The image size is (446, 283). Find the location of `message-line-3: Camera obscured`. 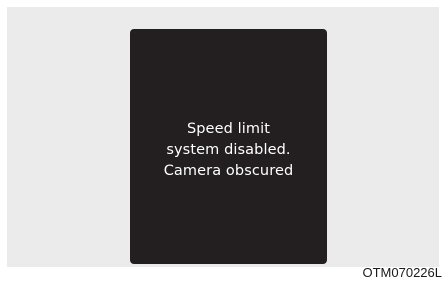

message-line-3: Camera obscured is located at coordinates (228, 171).